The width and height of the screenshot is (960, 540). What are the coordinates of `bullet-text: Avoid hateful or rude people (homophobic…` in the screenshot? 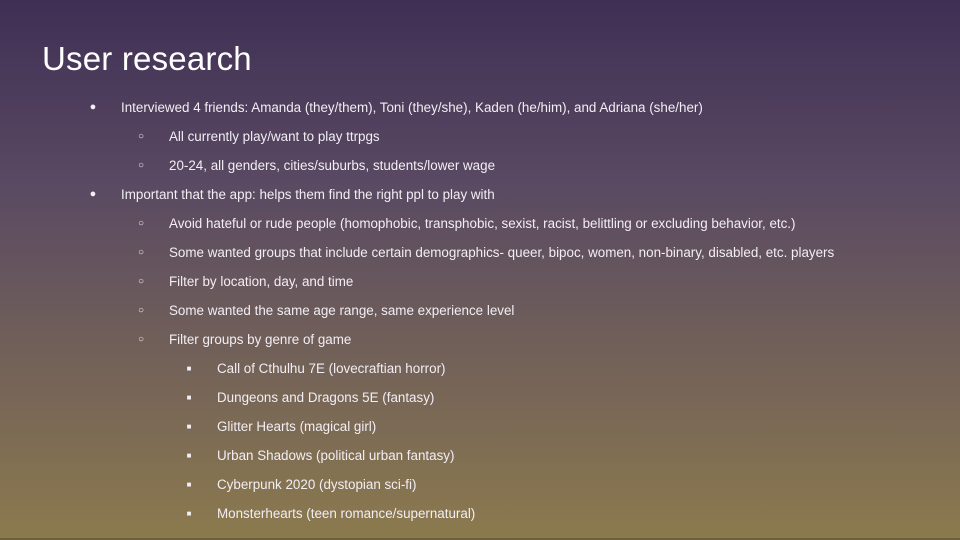 It's located at (482, 223).